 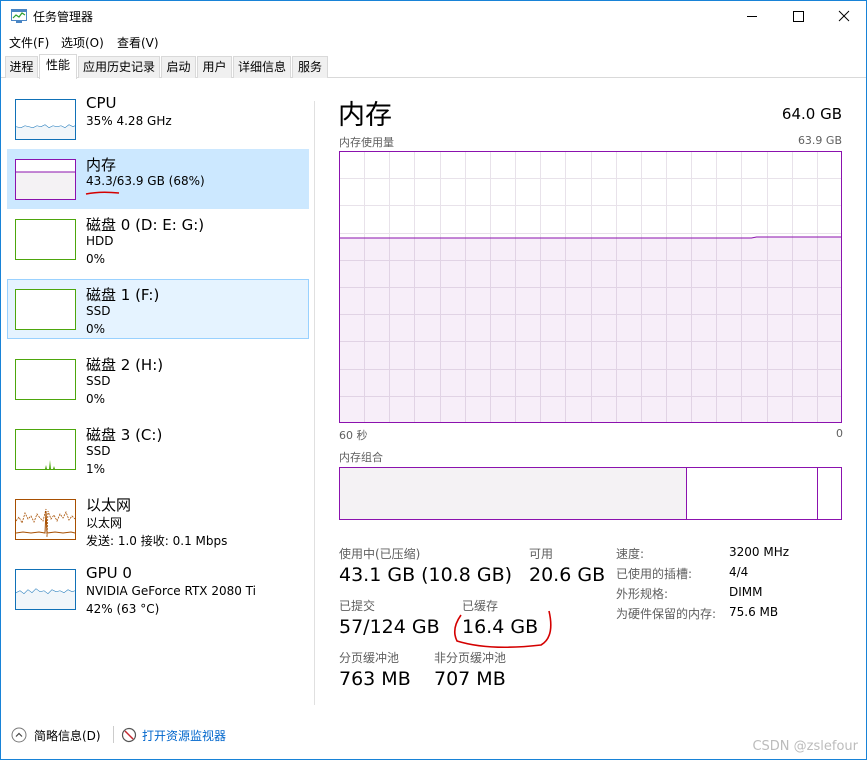 What do you see at coordinates (811, 114) in the screenshot?
I see `memory-total: 64.0 GB` at bounding box center [811, 114].